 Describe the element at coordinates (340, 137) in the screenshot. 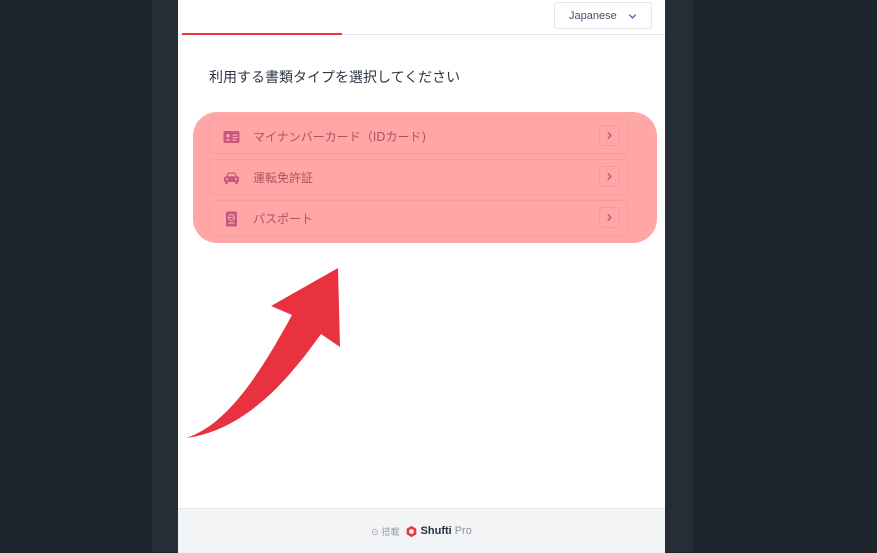

I see `option-label: マイナンバーカード（IDカード)` at that location.